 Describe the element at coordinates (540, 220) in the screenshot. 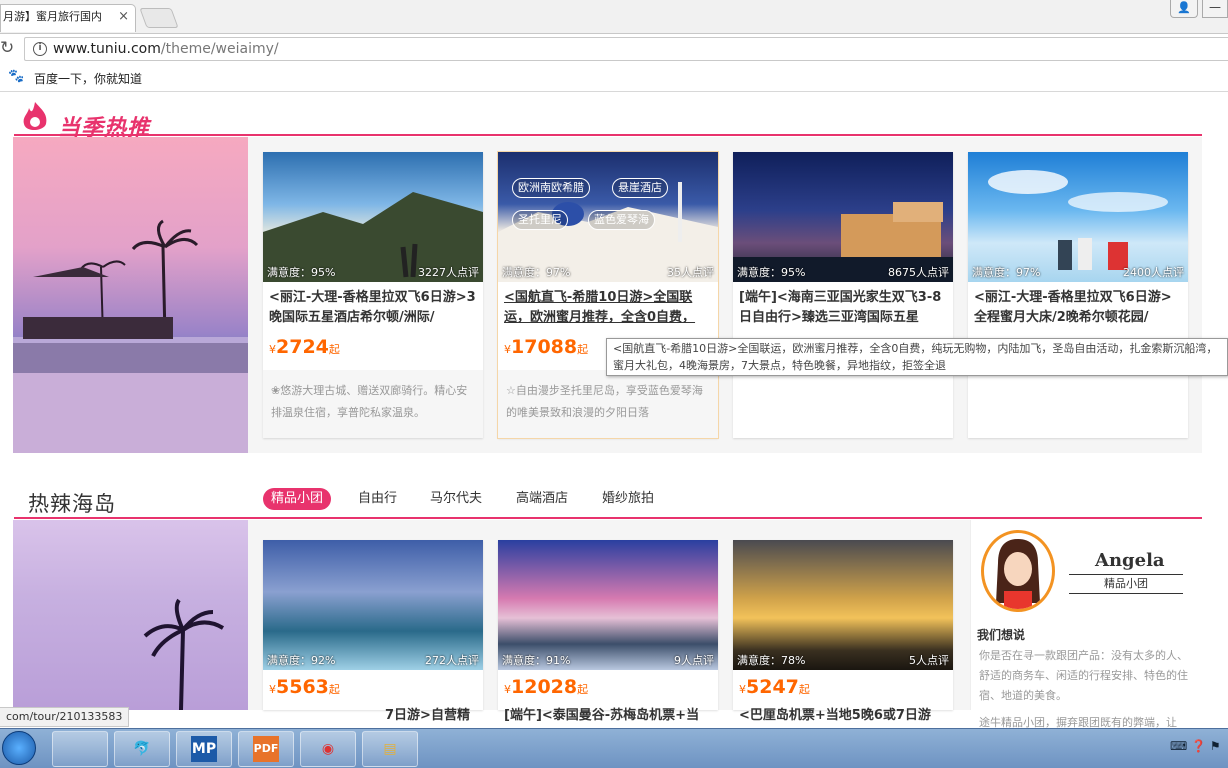

I see `tag-santorini: 圣托里尼` at that location.